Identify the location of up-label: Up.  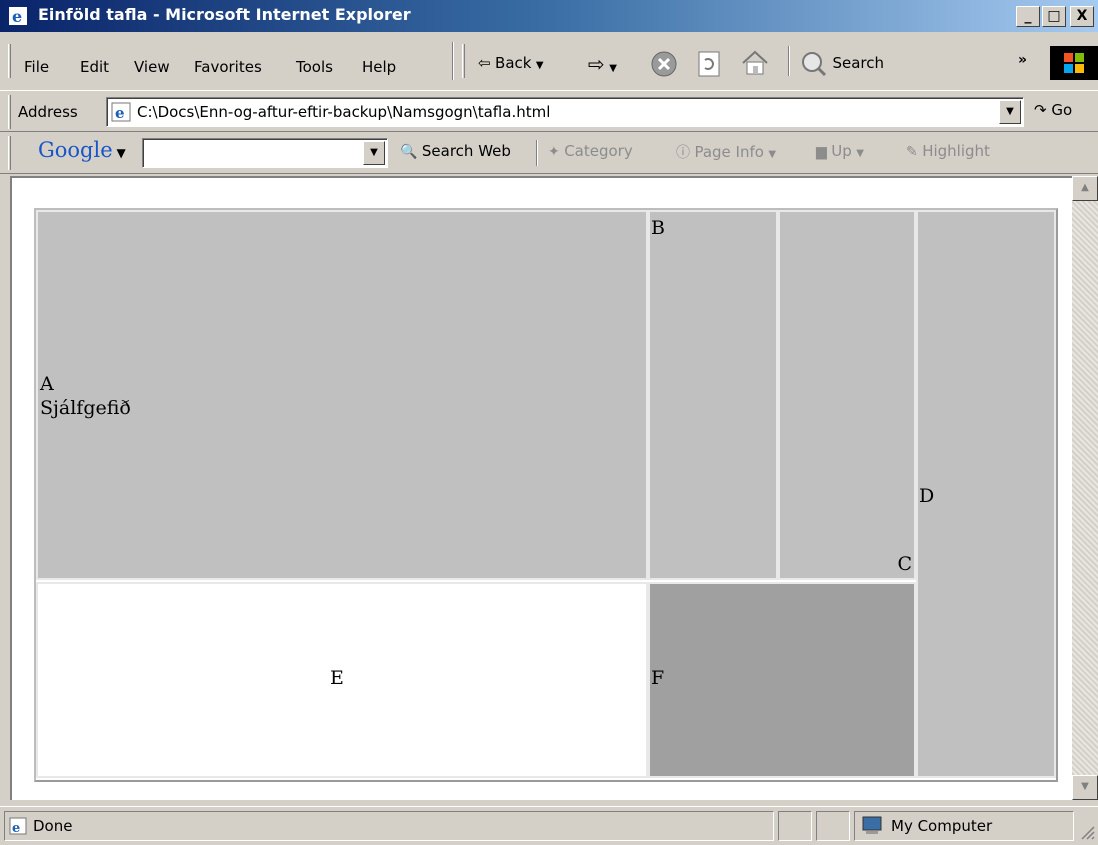
(841, 151).